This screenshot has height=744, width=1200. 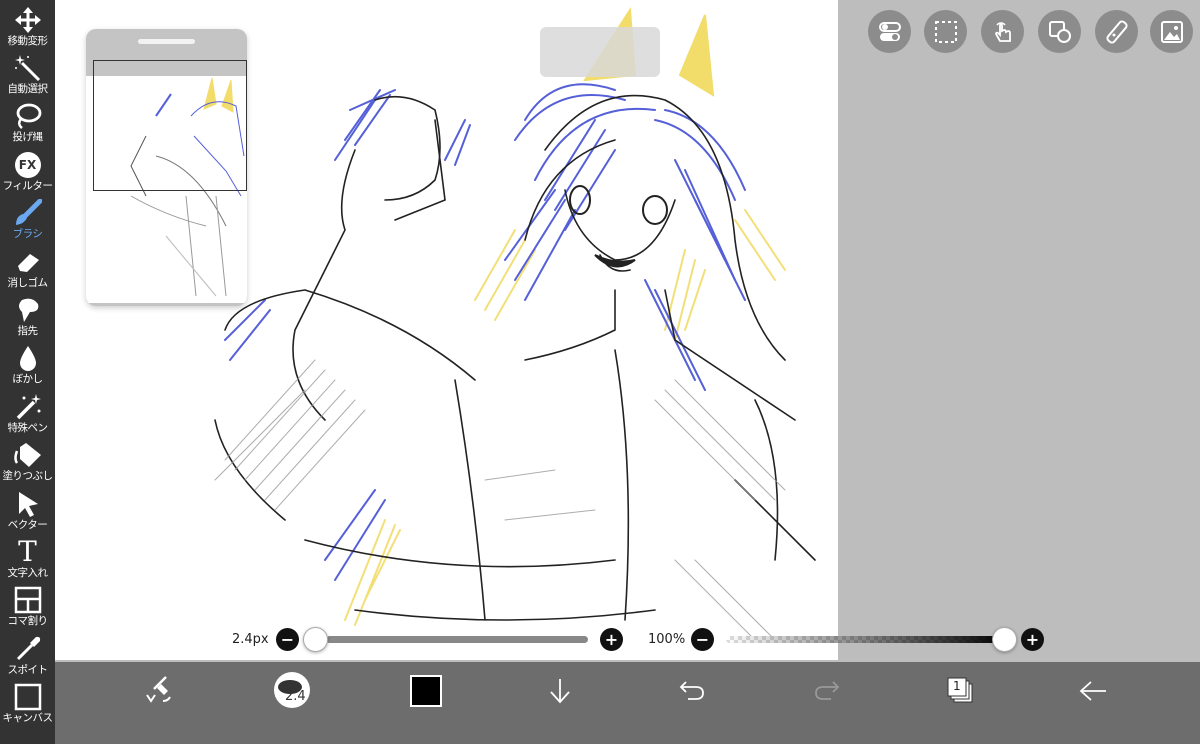 What do you see at coordinates (28, 455) in the screenshot?
I see `fill-bucket-icon` at bounding box center [28, 455].